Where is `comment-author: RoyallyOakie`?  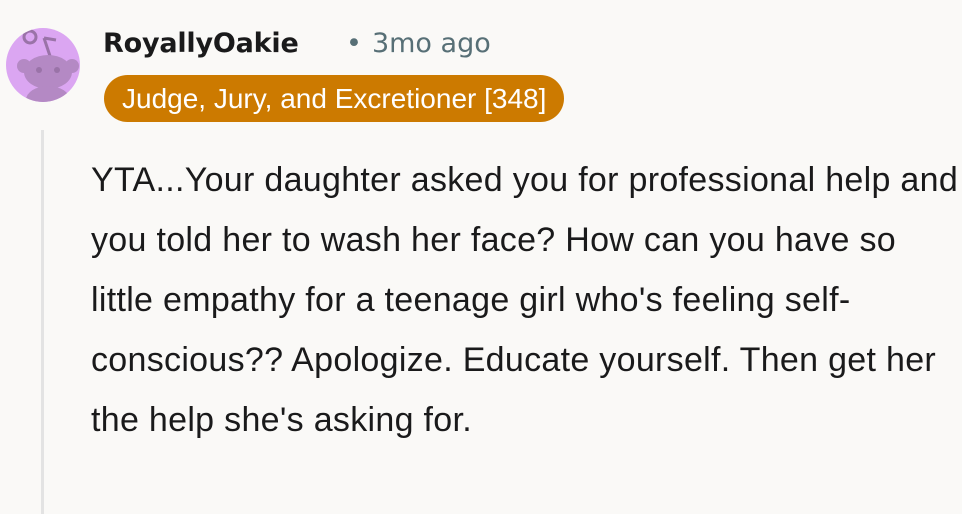 comment-author: RoyallyOakie is located at coordinates (201, 44).